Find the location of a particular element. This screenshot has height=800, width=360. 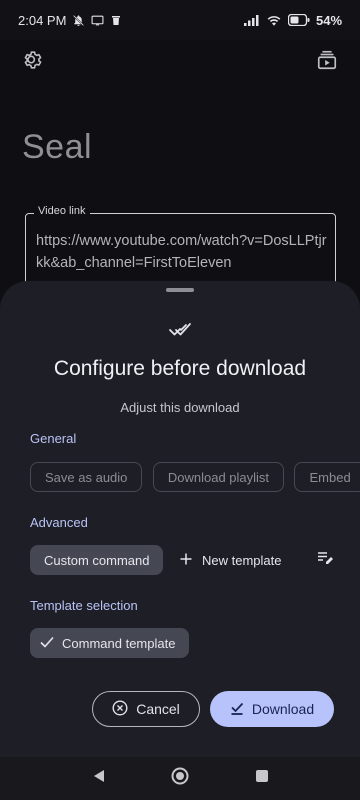

check-icon is located at coordinates (47, 643).